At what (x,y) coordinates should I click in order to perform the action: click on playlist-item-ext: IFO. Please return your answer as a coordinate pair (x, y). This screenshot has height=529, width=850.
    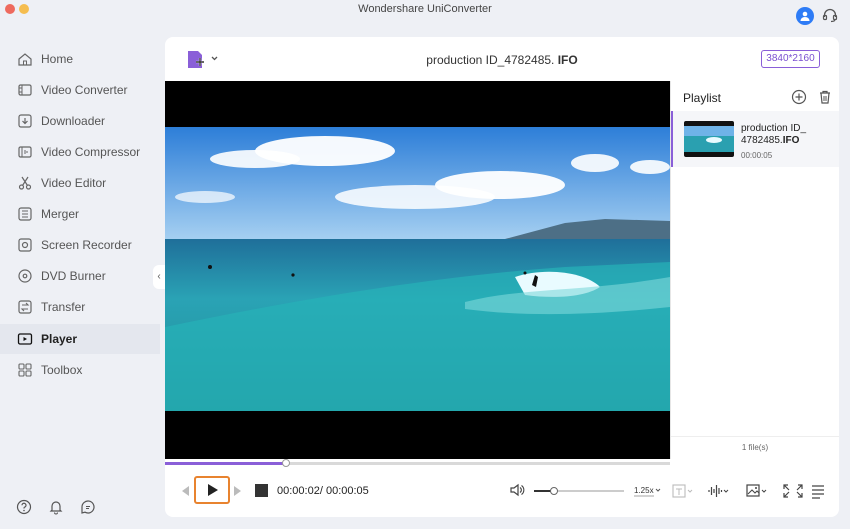
    Looking at the image, I should click on (791, 140).